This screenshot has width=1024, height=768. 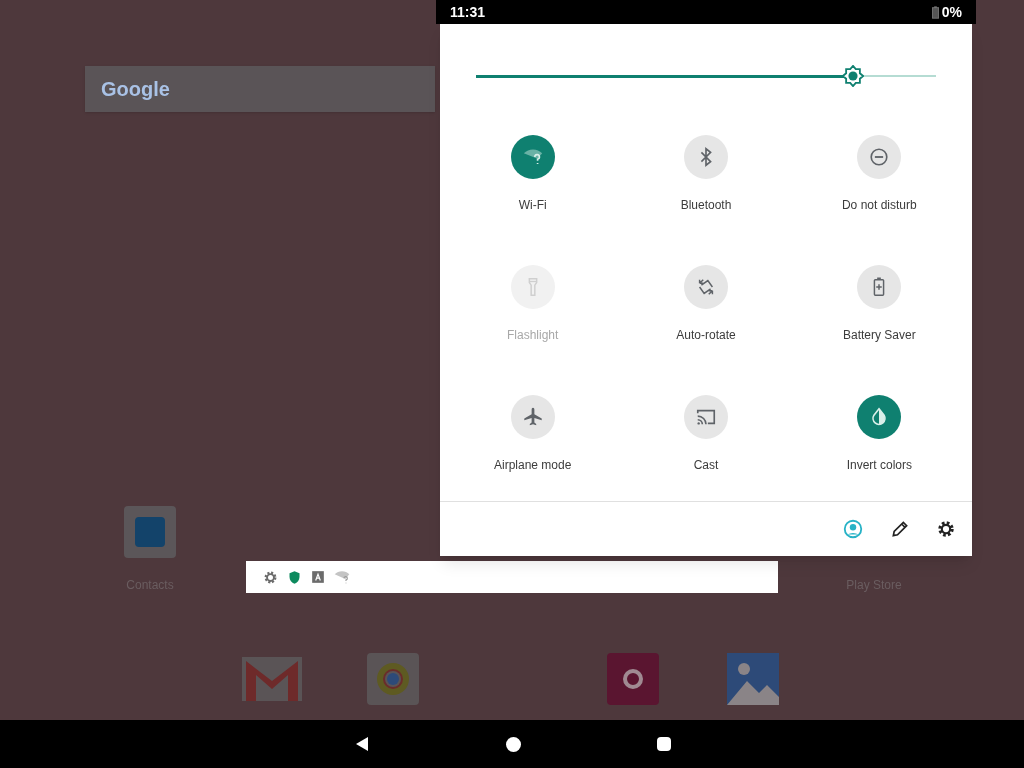 What do you see at coordinates (900, 528) in the screenshot?
I see `edit-icon` at bounding box center [900, 528].